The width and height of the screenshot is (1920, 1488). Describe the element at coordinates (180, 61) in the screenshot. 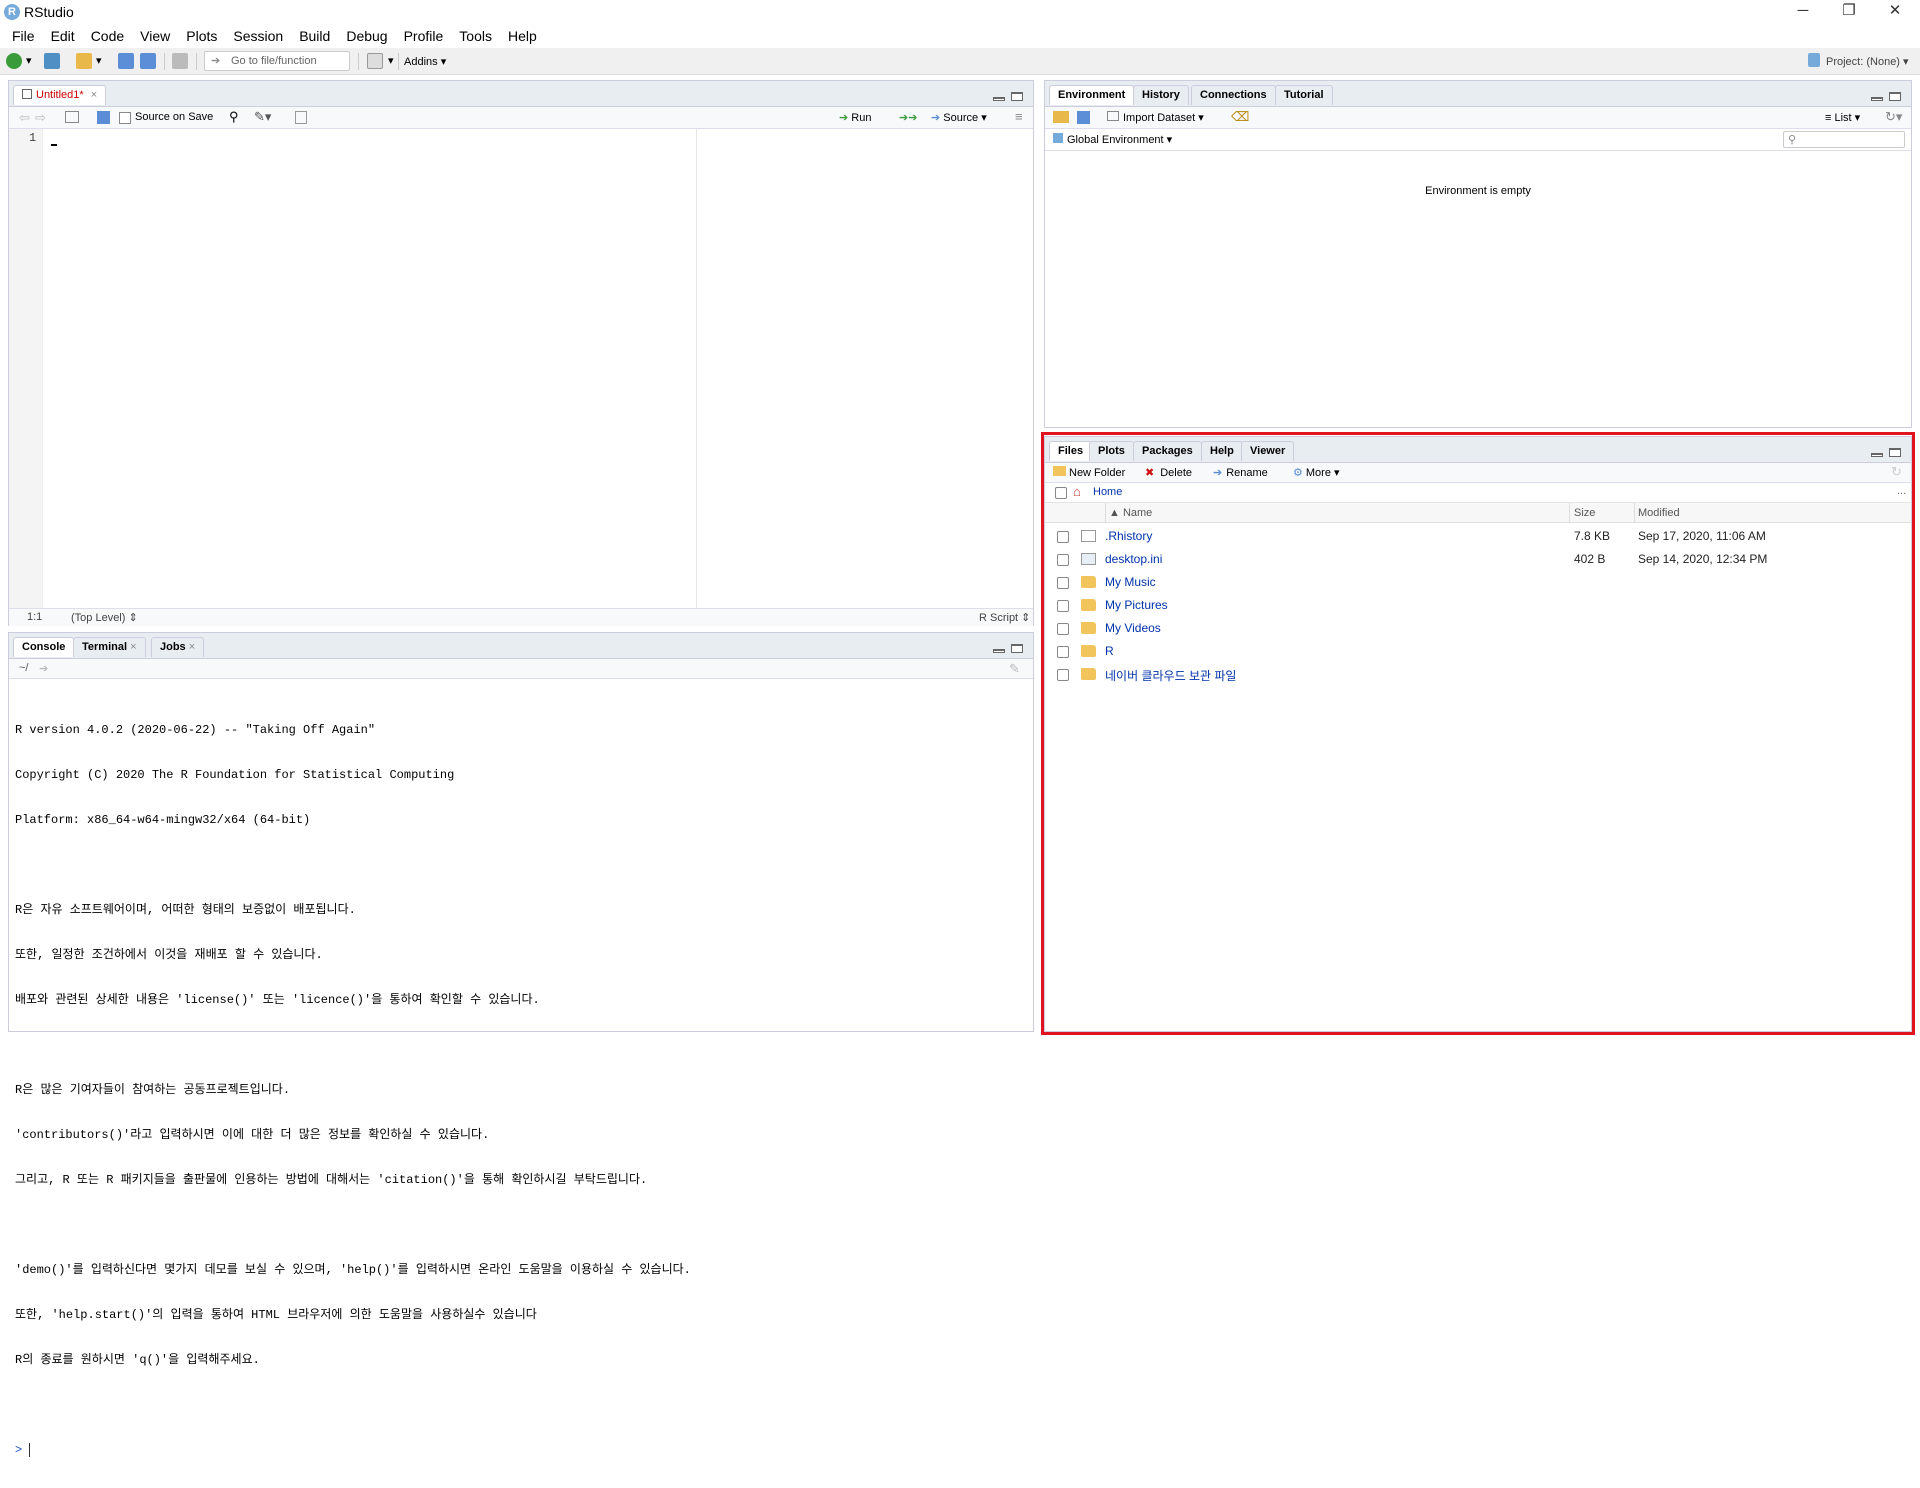

I see `print-icon` at that location.